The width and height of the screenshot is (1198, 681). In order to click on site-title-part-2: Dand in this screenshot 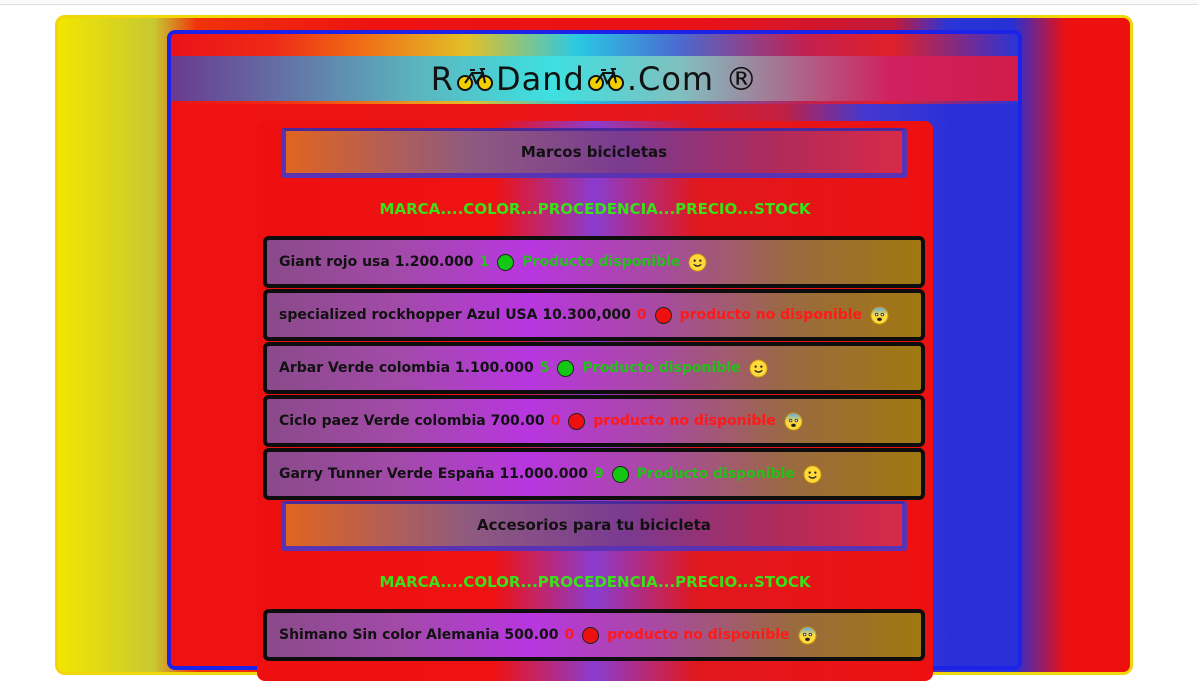, I will do `click(540, 78)`.